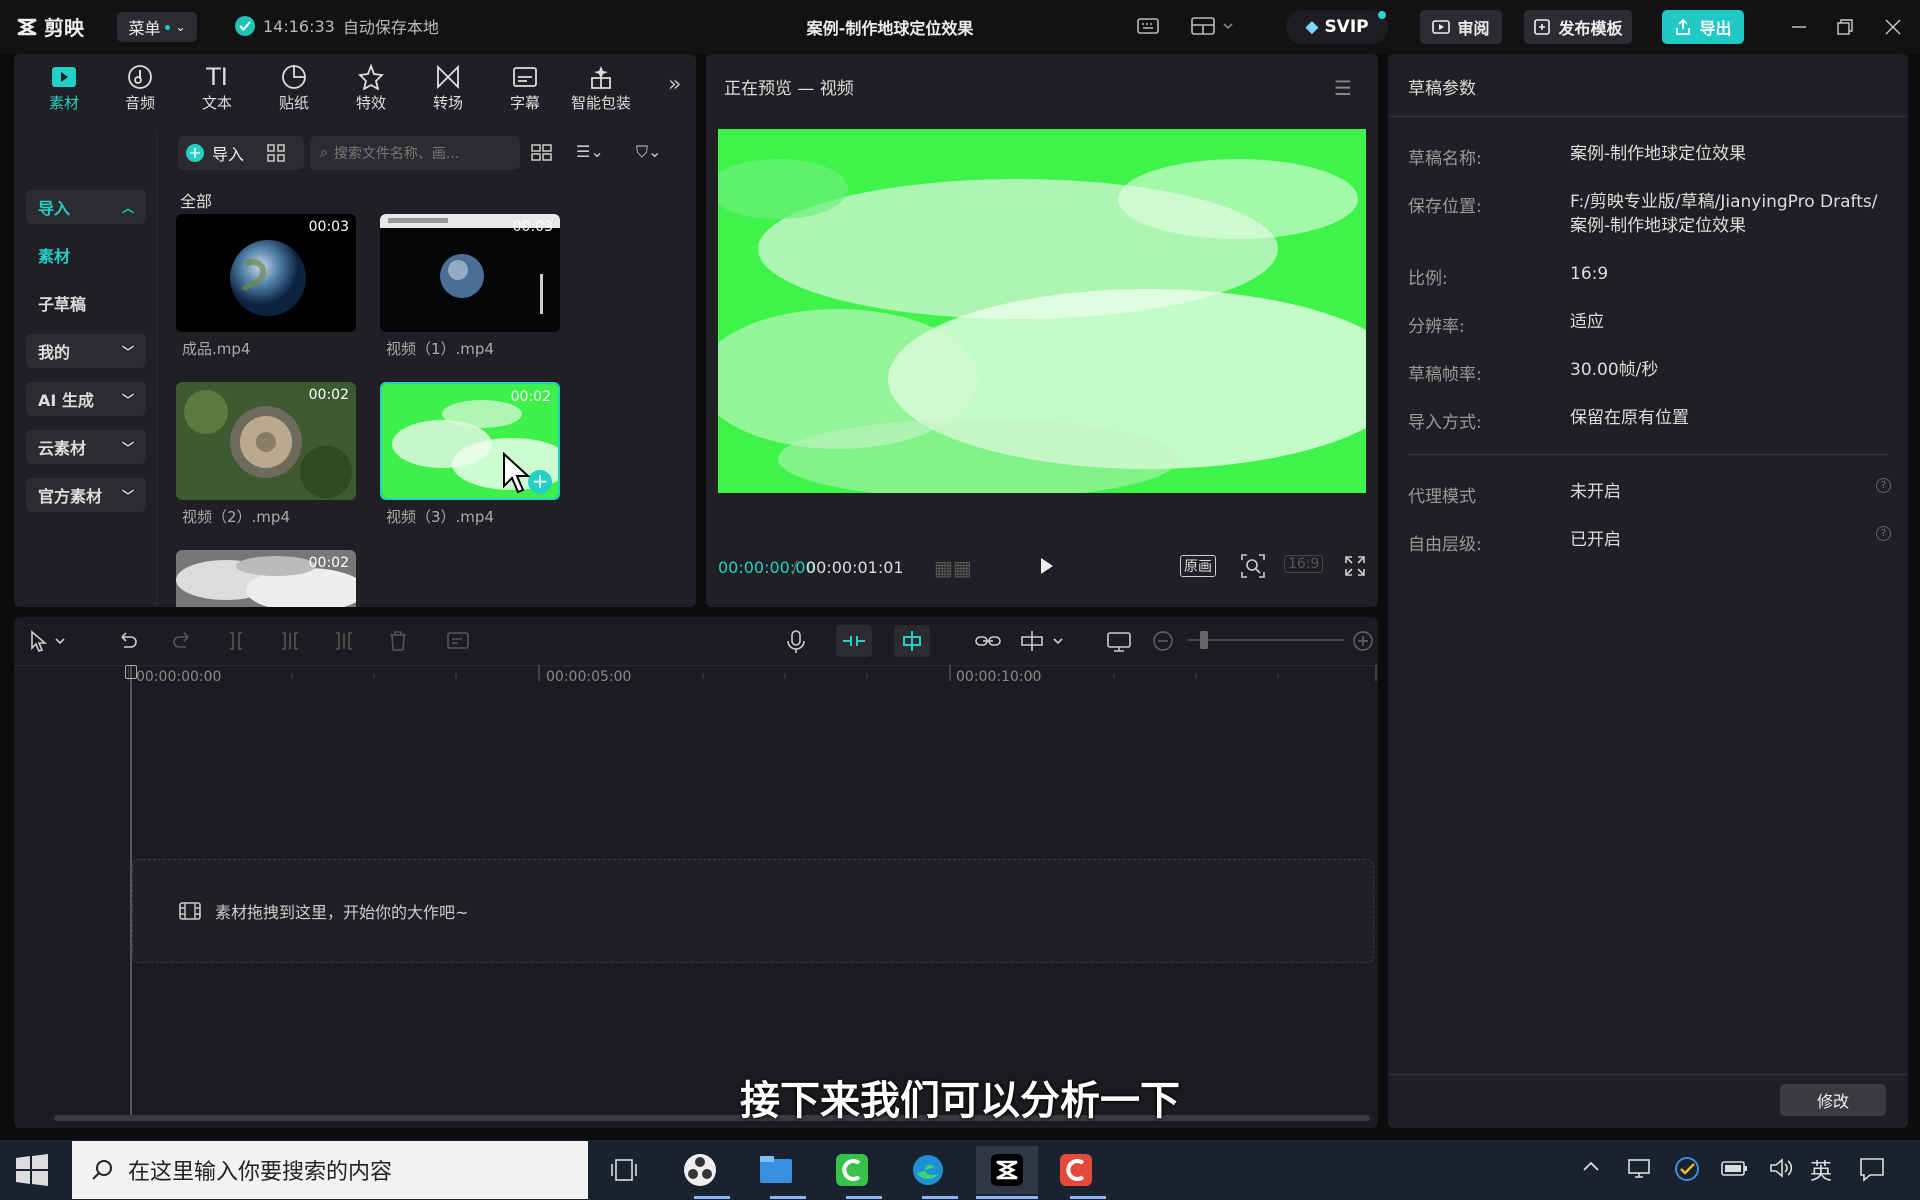 The height and width of the screenshot is (1200, 1920). What do you see at coordinates (32, 1170) in the screenshot?
I see `windows-start-icon` at bounding box center [32, 1170].